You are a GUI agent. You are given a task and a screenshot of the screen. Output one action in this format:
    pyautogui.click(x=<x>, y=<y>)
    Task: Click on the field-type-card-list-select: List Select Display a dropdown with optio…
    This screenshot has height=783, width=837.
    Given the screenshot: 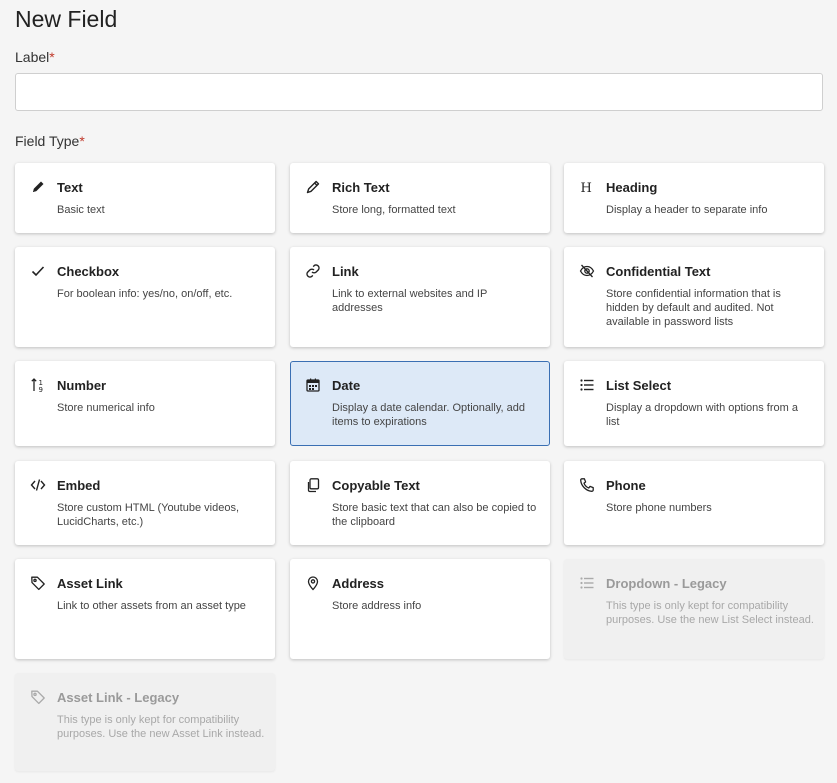 What is the action you would take?
    pyautogui.click(x=694, y=403)
    